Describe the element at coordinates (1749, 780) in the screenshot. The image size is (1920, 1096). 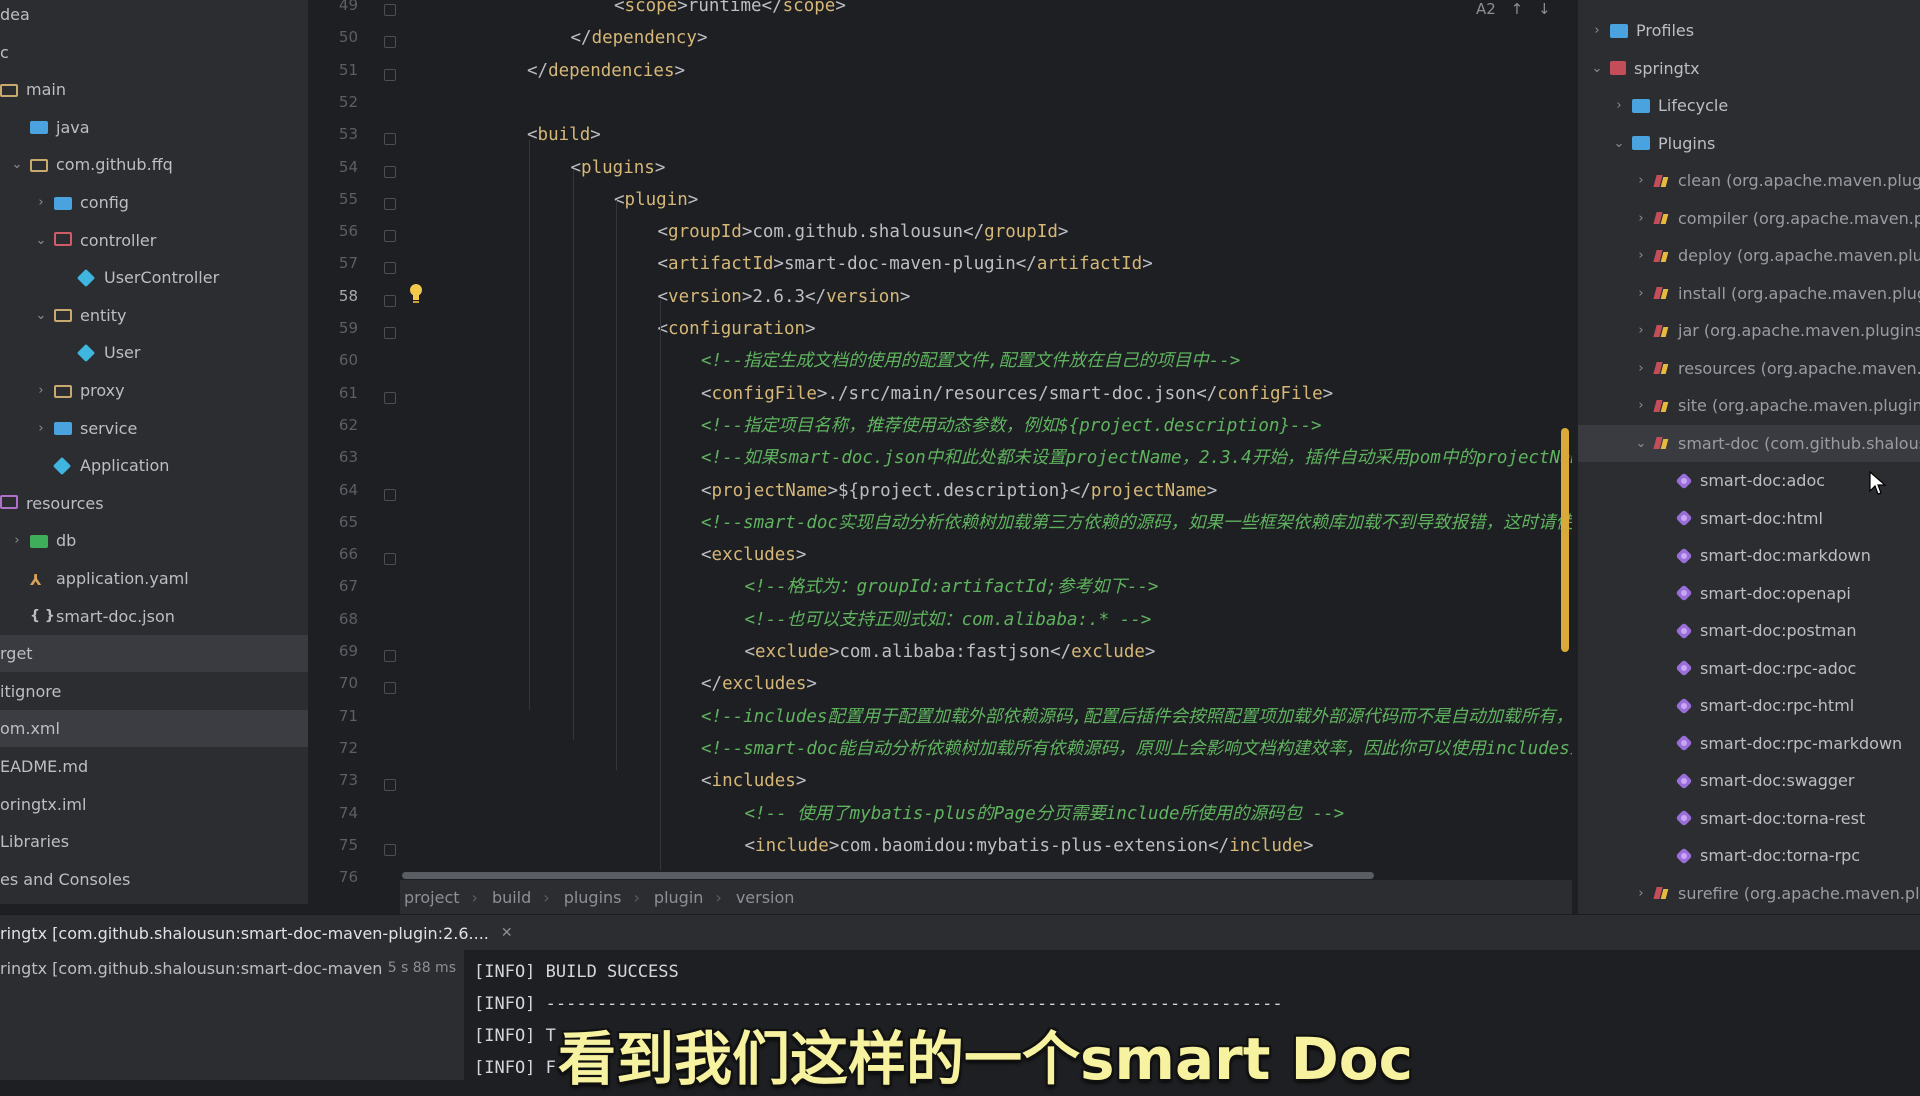
I see `maven-tree-item: smart-doc:swagger` at that location.